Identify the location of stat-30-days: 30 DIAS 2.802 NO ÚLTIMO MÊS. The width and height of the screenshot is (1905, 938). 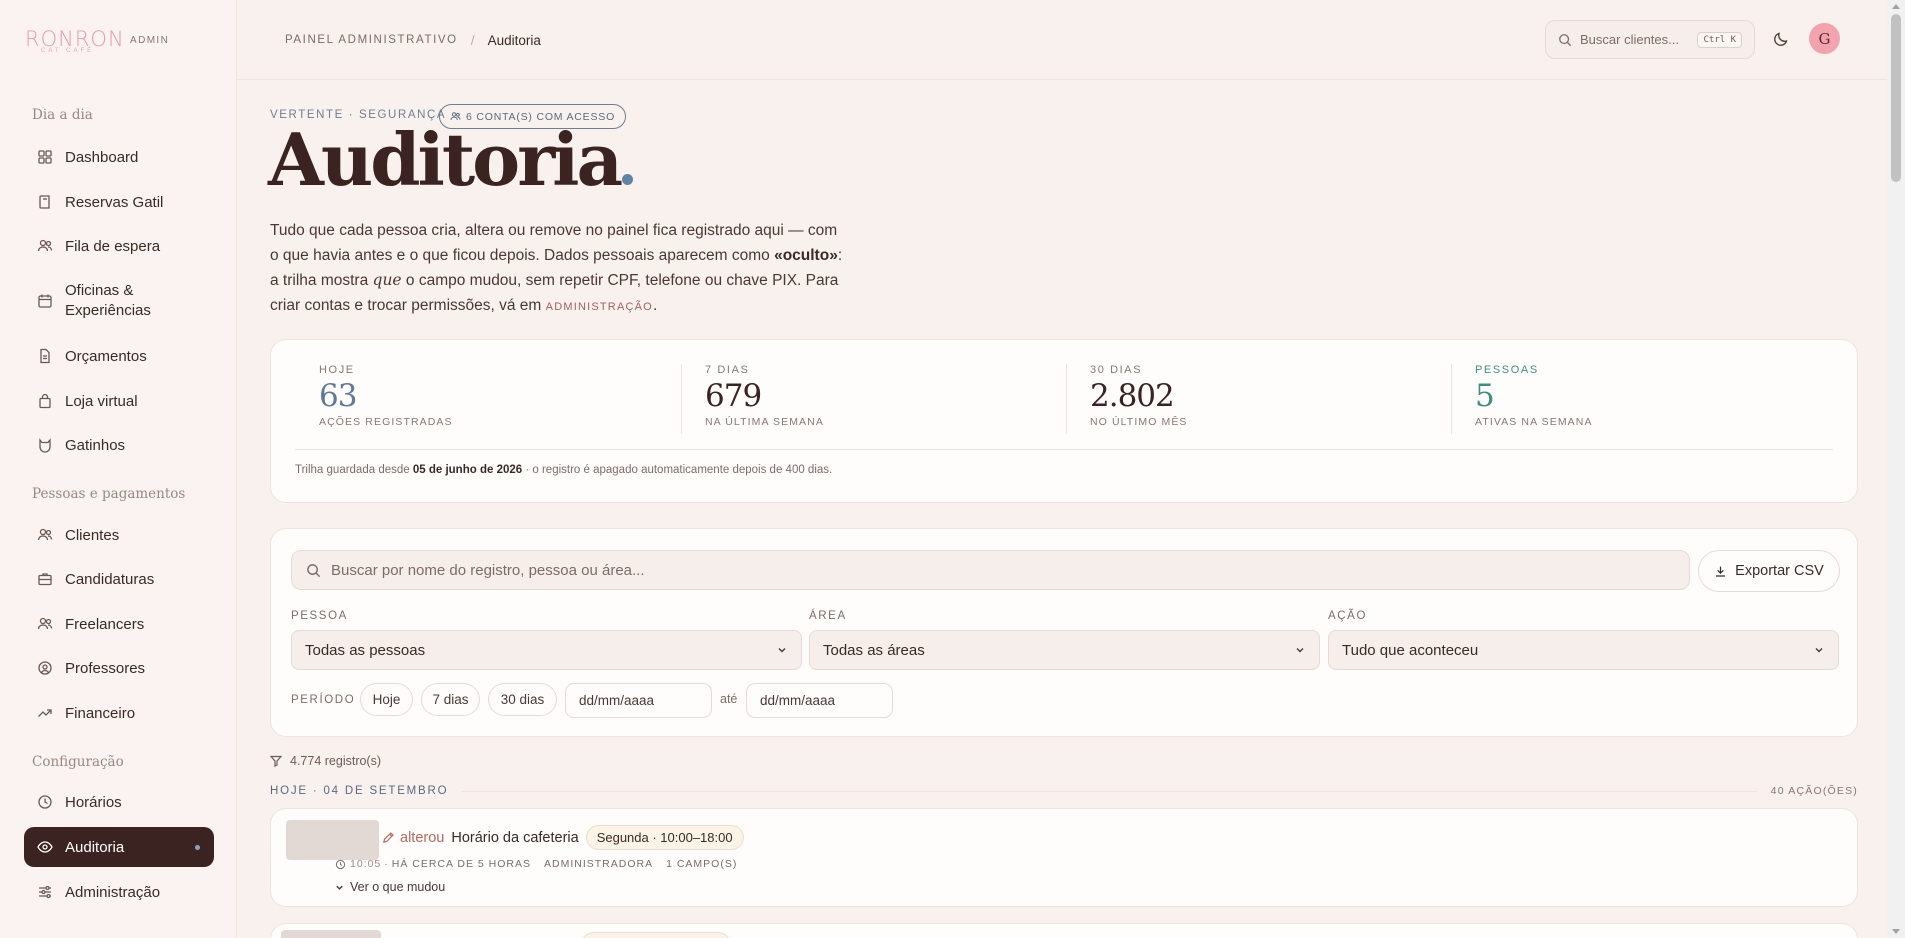
(1139, 396).